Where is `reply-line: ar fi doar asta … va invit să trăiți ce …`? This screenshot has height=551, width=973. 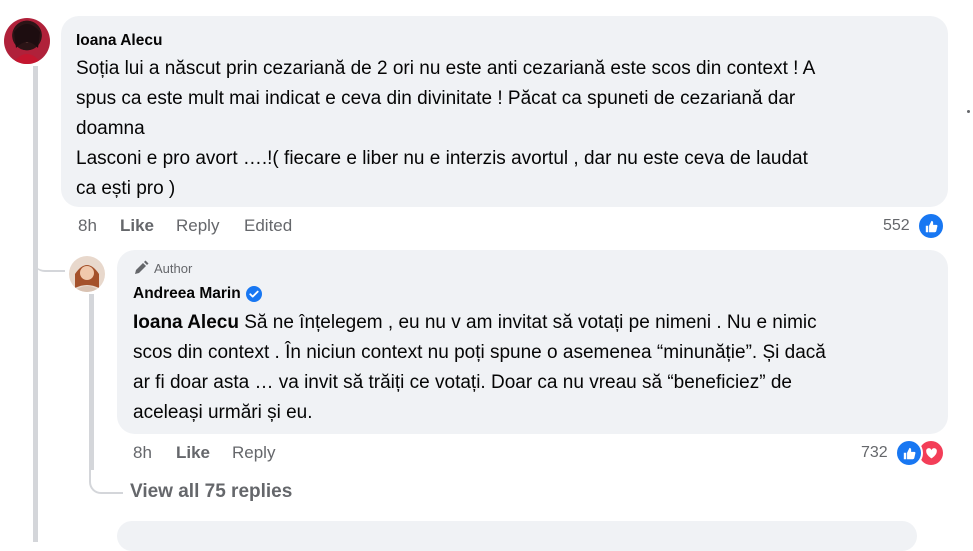
reply-line: ar fi doar asta … va invit să trăiți ce … is located at coordinates (462, 382).